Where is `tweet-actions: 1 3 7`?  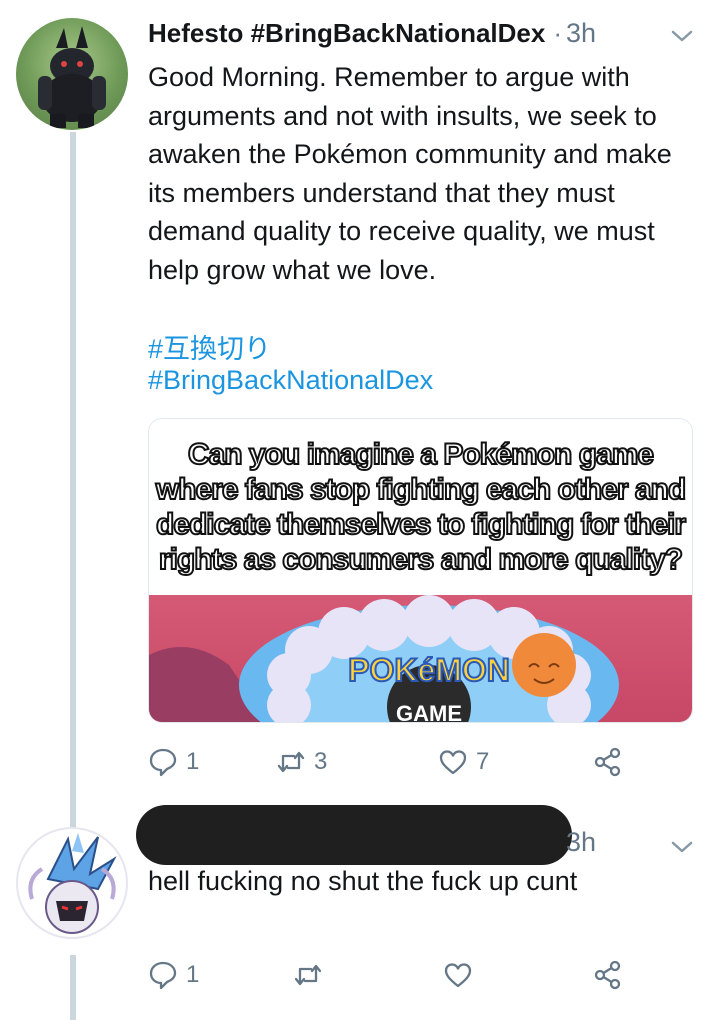
tweet-actions: 1 3 7 is located at coordinates (420, 762).